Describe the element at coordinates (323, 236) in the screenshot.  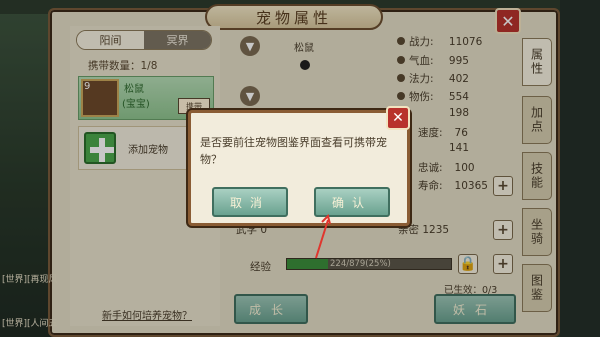
I see `pointer-arrow-icon` at that location.